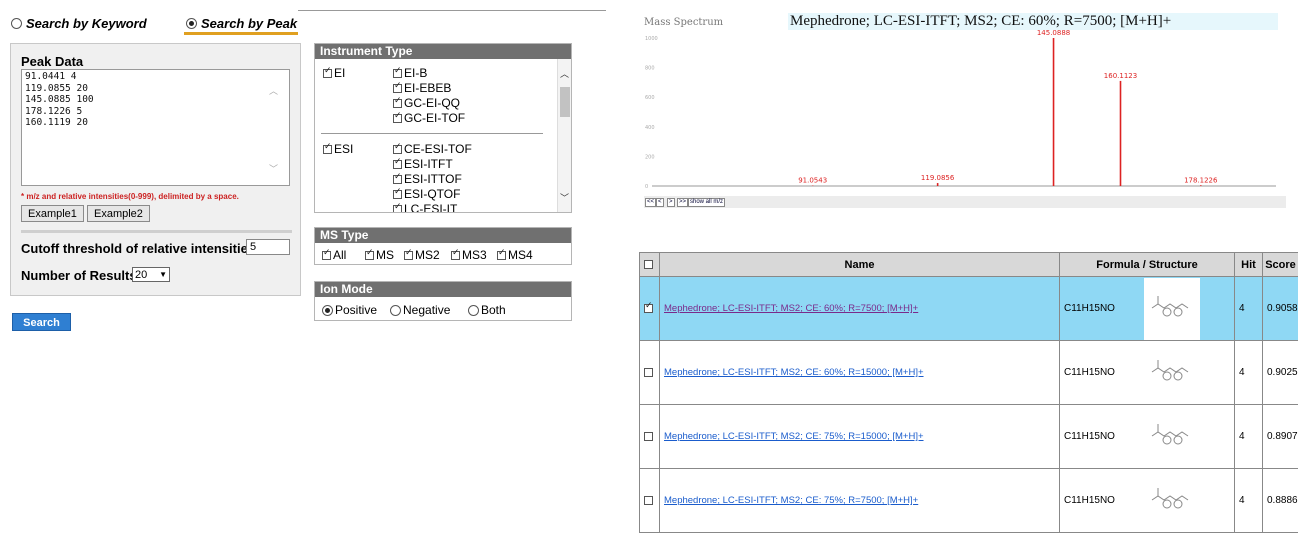  What do you see at coordinates (410, 73) in the screenshot?
I see `instrument-option: EI-B` at bounding box center [410, 73].